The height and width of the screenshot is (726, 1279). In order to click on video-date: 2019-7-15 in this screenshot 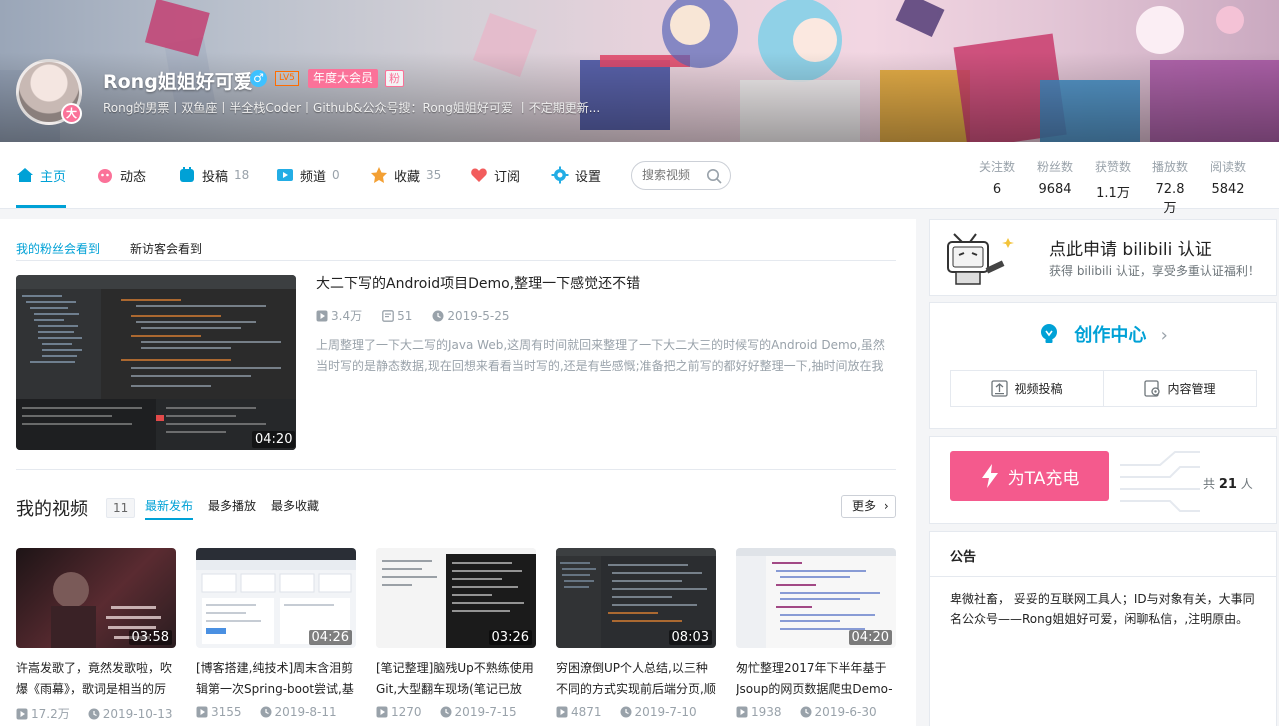, I will do `click(478, 712)`.